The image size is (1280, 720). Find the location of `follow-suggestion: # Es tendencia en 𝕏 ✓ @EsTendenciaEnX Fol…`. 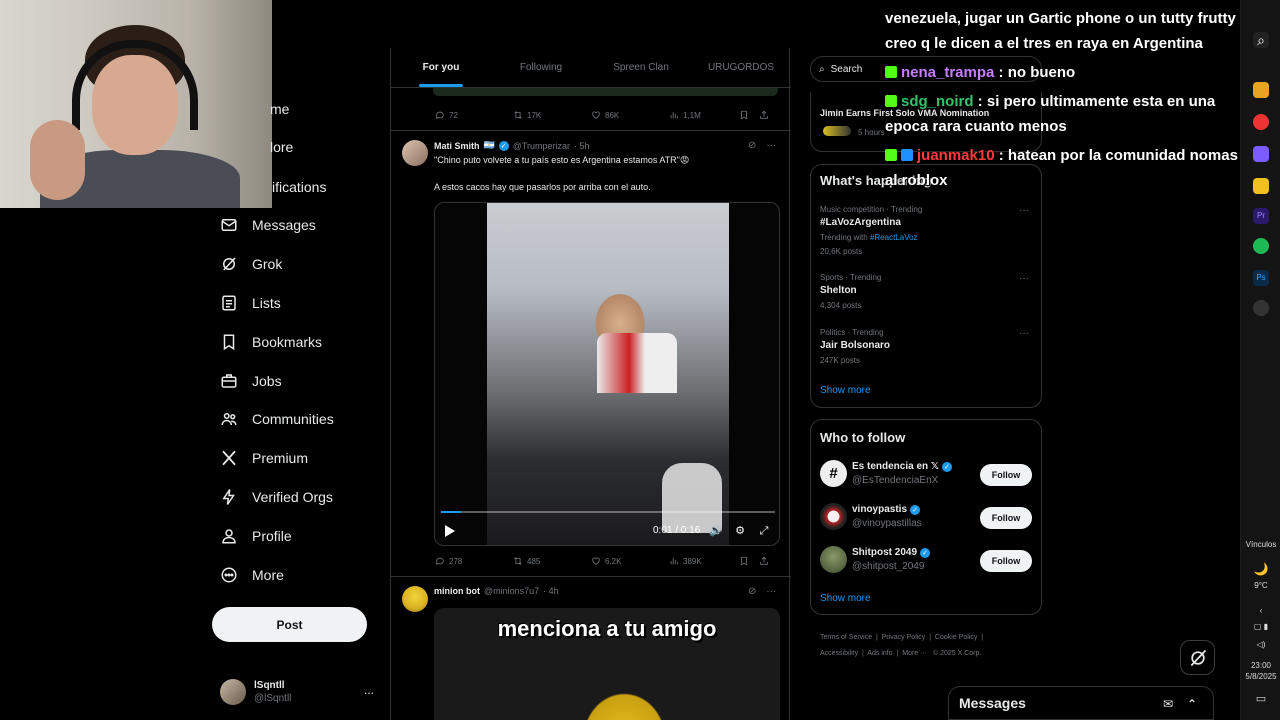

follow-suggestion: # Es tendencia en 𝕏 ✓ @EsTendenciaEnX Fol… is located at coordinates (926, 476).